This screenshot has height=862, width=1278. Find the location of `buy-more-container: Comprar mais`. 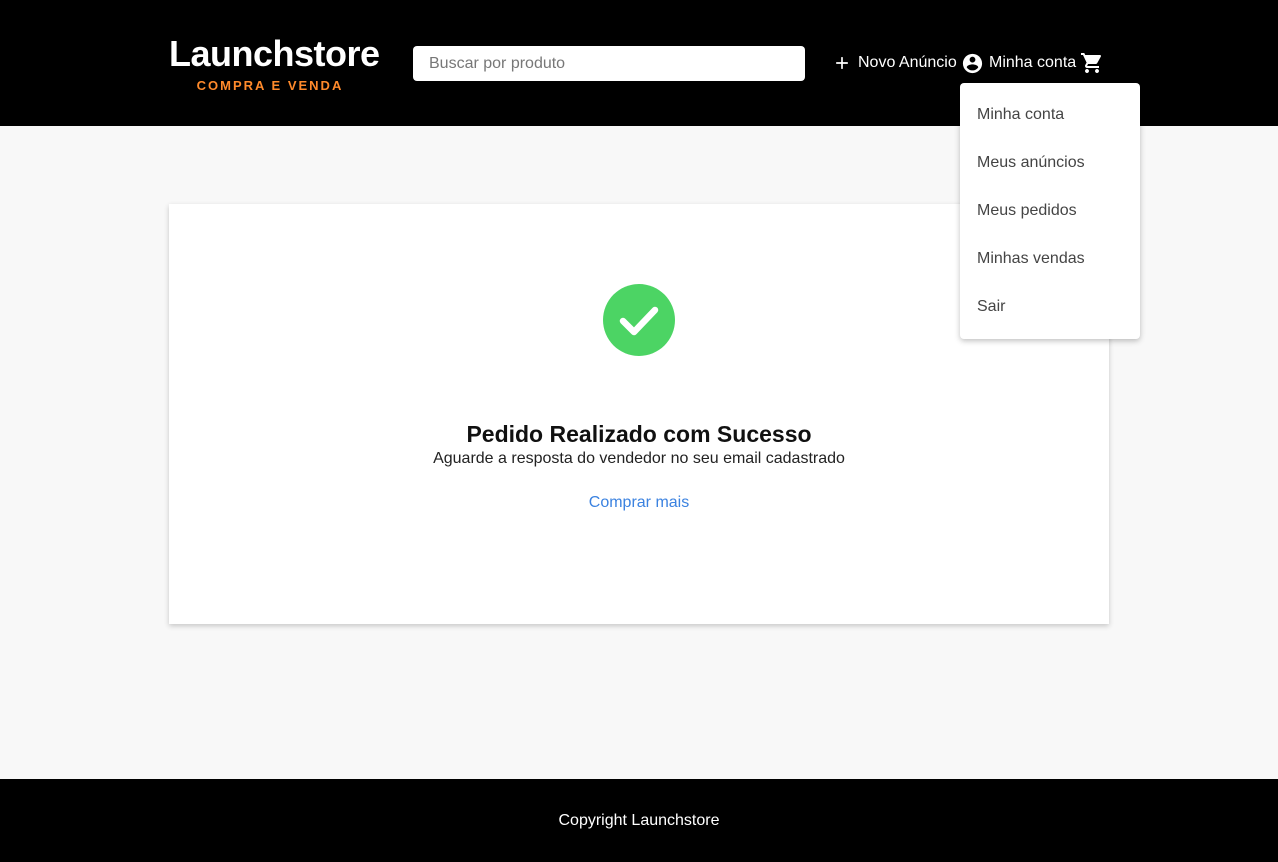

buy-more-container: Comprar mais is located at coordinates (639, 503).